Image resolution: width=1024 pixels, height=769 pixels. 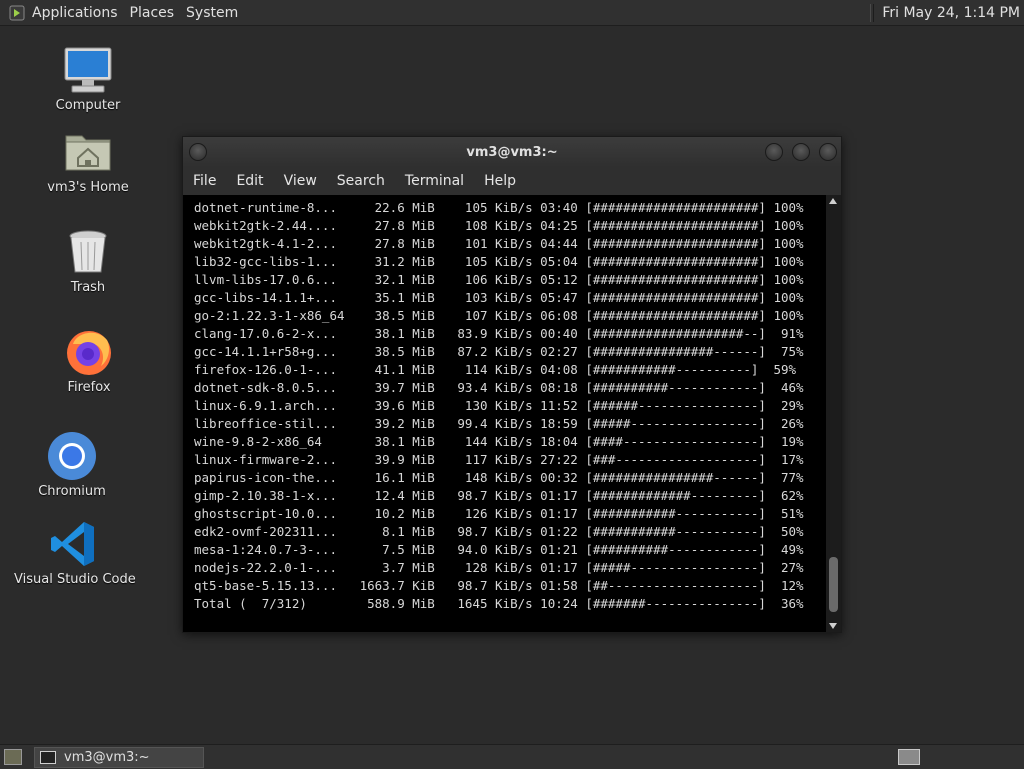 I want to click on desktop-icon-computer: Computer, so click(x=88, y=78).